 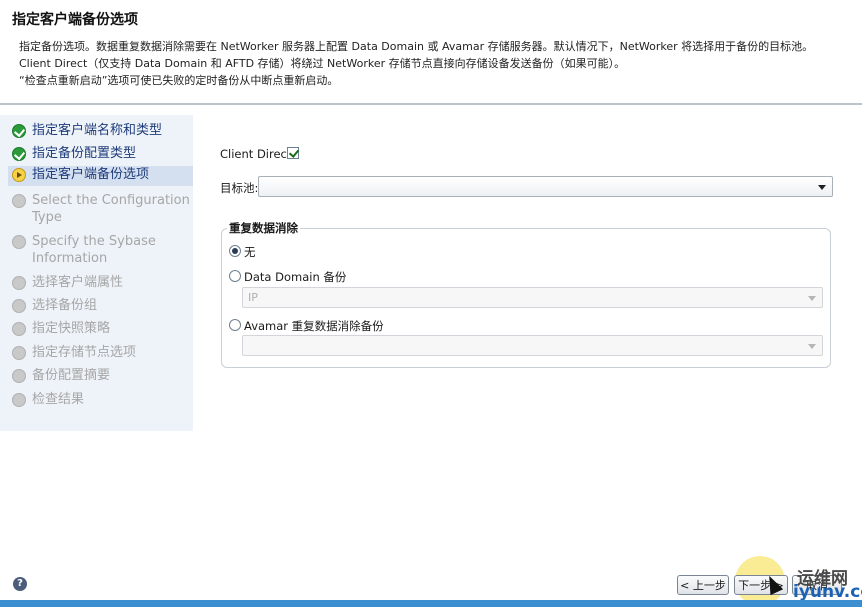 I want to click on help-icon: ?, so click(x=20, y=584).